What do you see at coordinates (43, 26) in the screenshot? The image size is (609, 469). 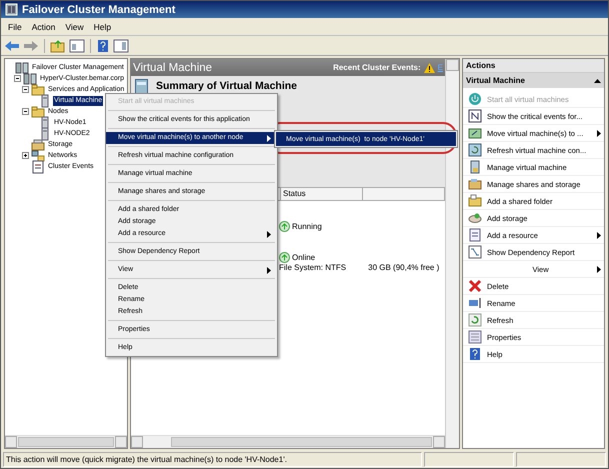 I see `menu-item: Action` at bounding box center [43, 26].